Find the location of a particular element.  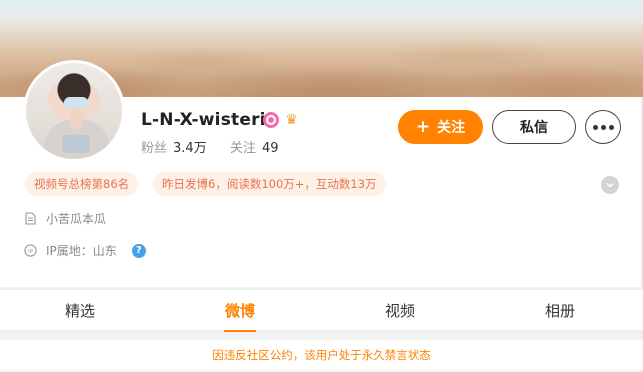

bio-row: 小苦瓜本瓜 is located at coordinates (65, 218).